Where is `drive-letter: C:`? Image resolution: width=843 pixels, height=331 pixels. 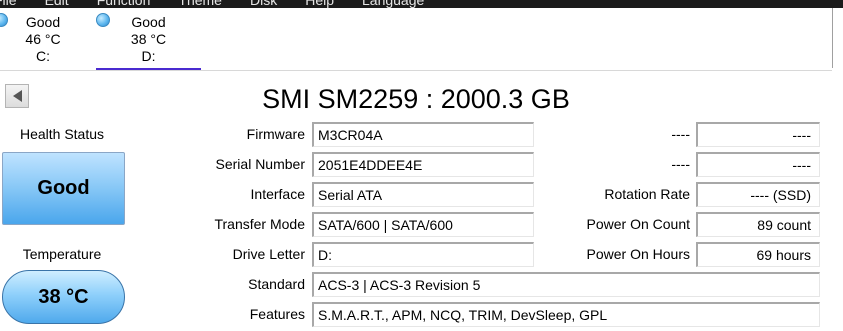 drive-letter: C: is located at coordinates (43, 56).